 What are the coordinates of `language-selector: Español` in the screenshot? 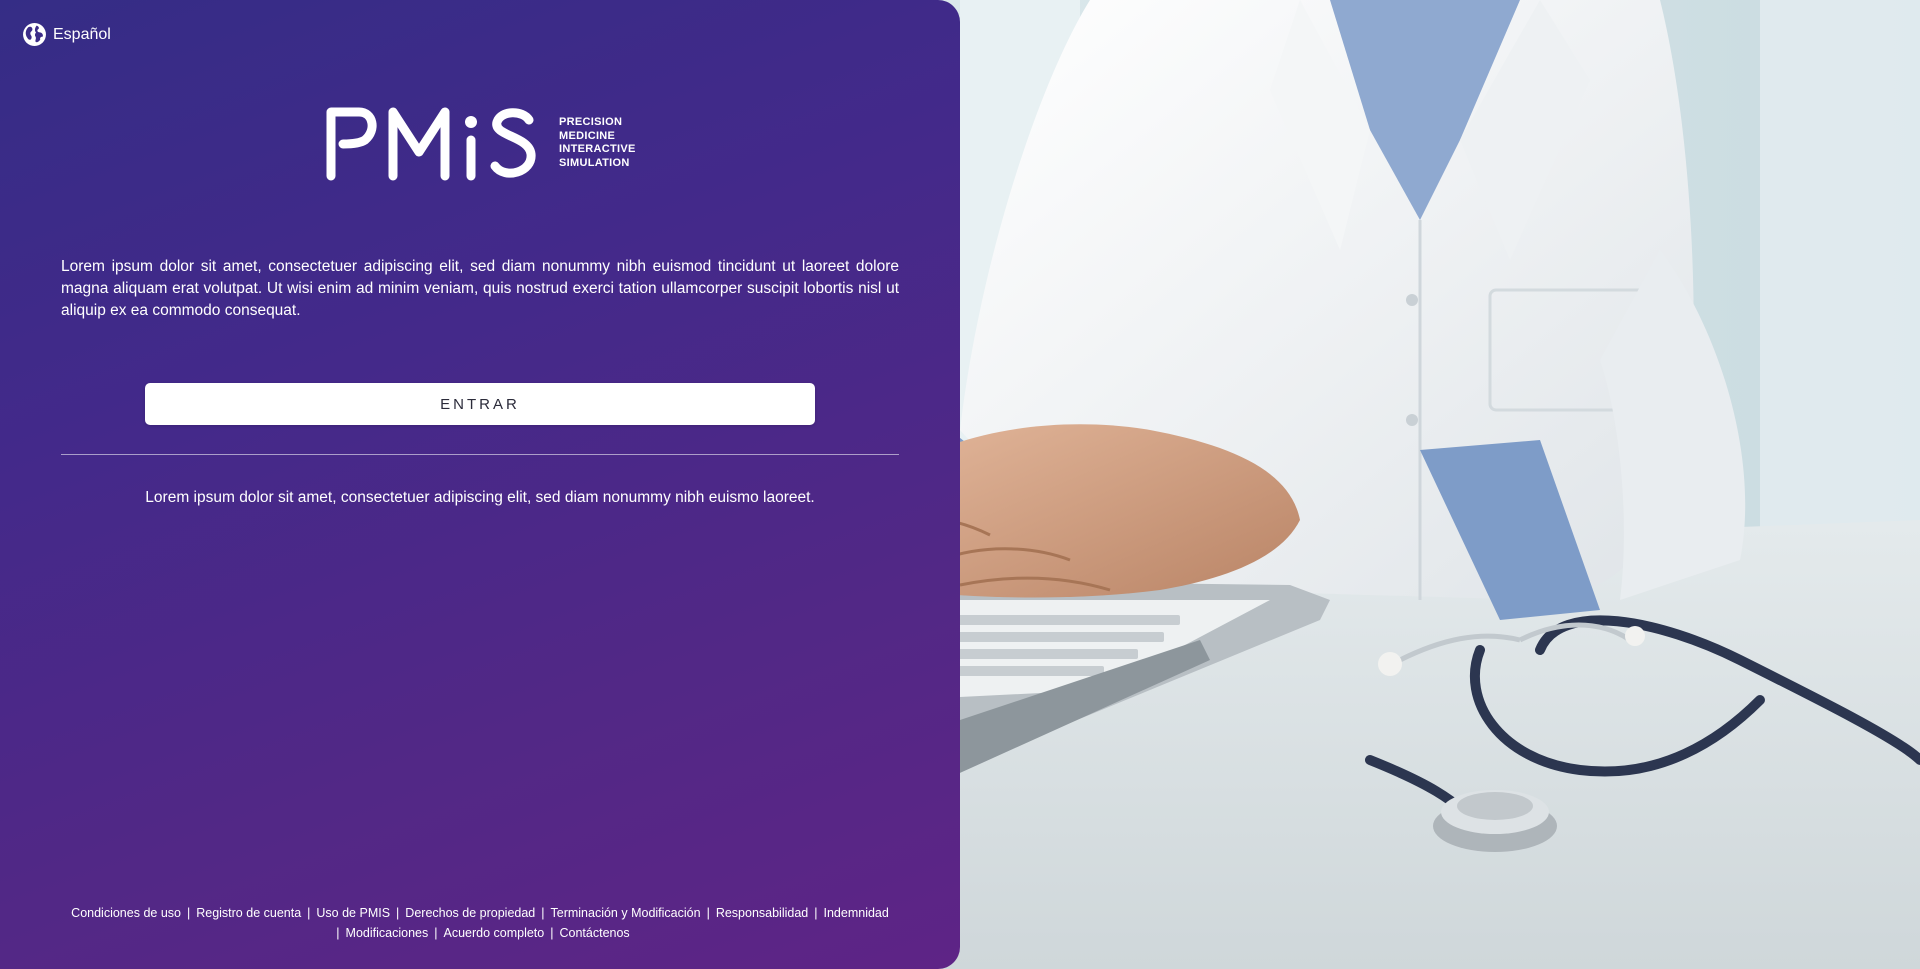 It's located at (66, 34).